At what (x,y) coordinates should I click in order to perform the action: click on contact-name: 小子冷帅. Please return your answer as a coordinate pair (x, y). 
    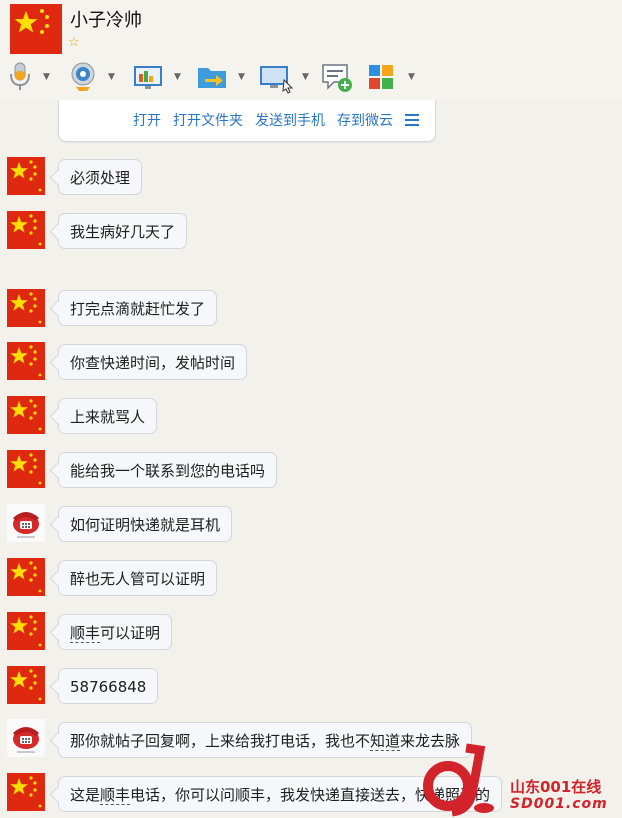
    Looking at the image, I should click on (106, 19).